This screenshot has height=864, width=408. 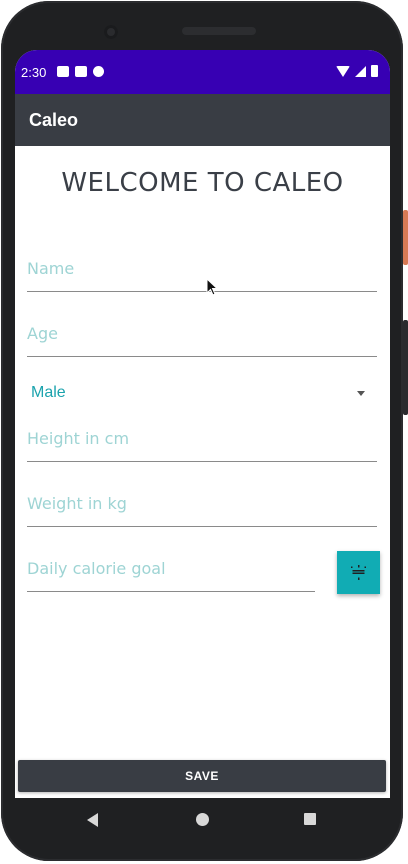 I want to click on save-button: SAVE, so click(x=202, y=776).